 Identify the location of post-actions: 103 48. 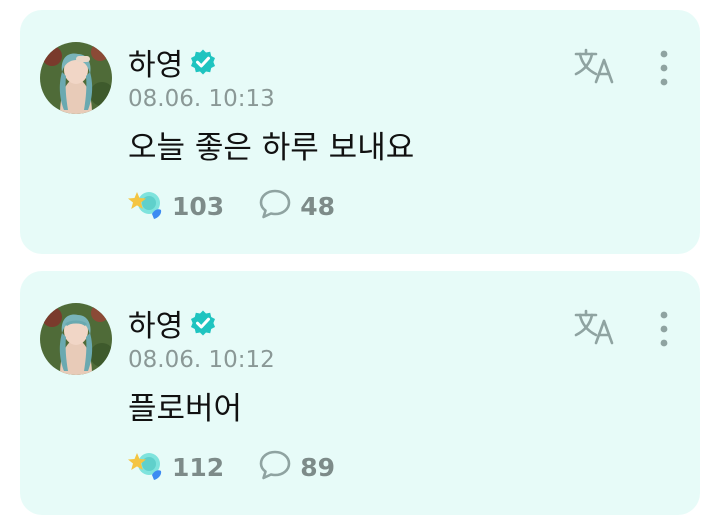
(231, 206).